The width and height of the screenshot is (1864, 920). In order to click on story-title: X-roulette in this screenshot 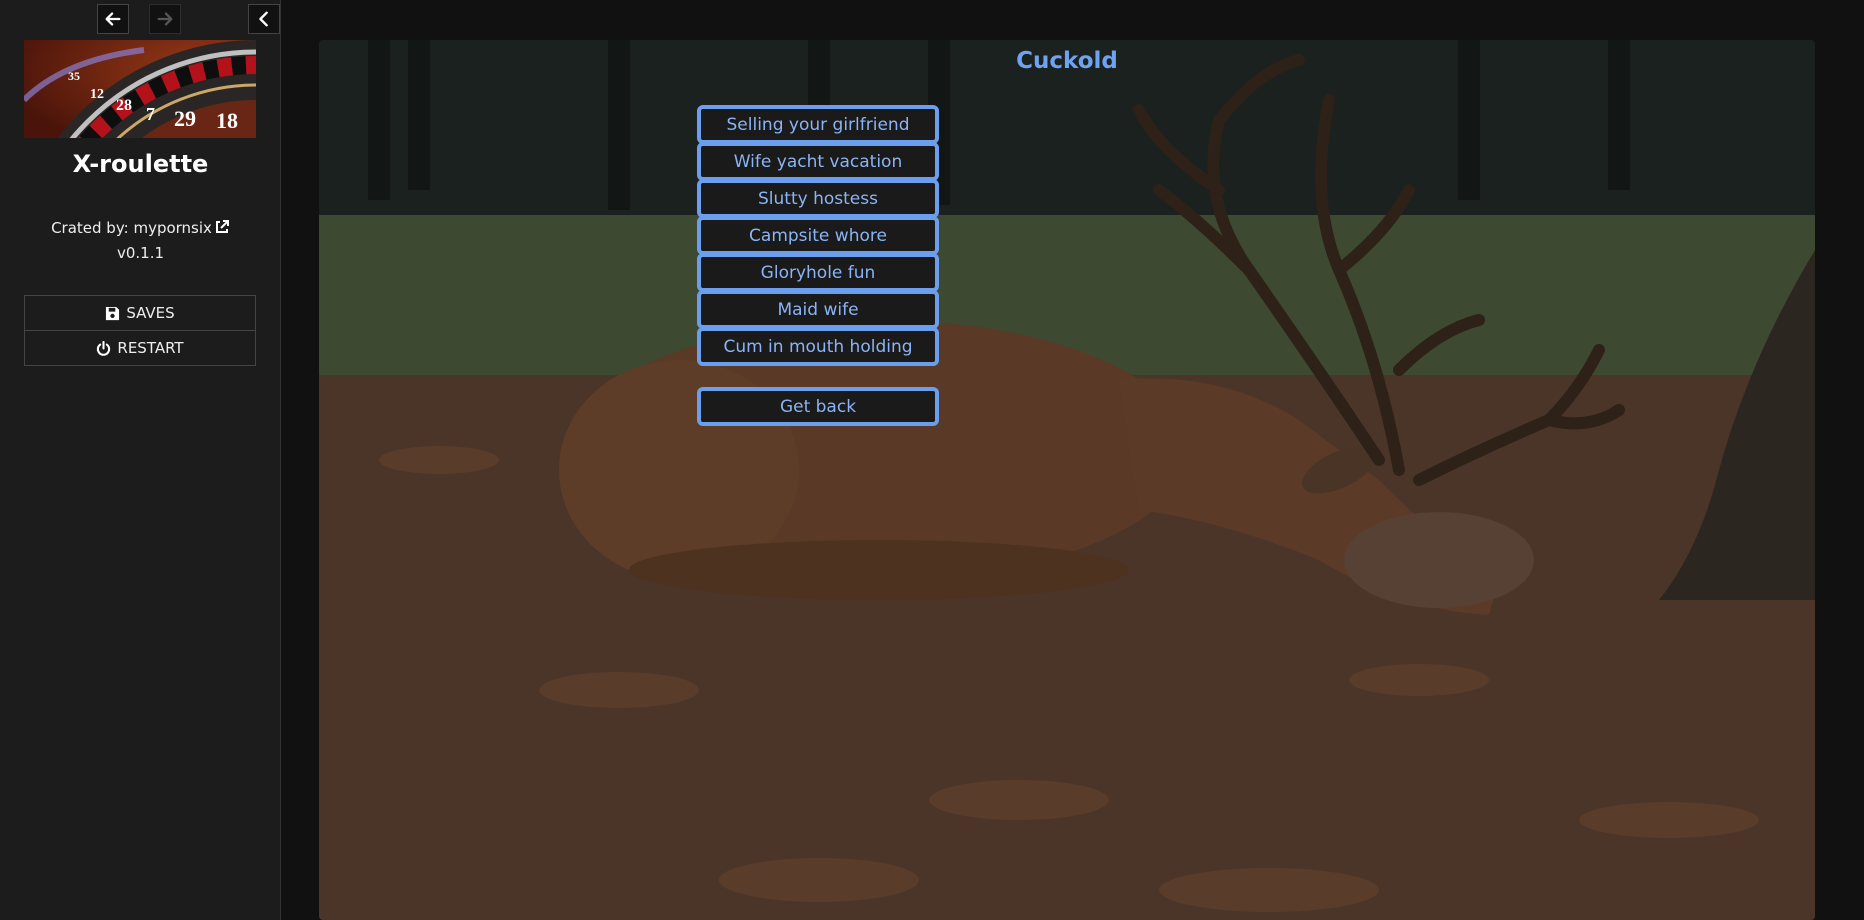, I will do `click(140, 164)`.